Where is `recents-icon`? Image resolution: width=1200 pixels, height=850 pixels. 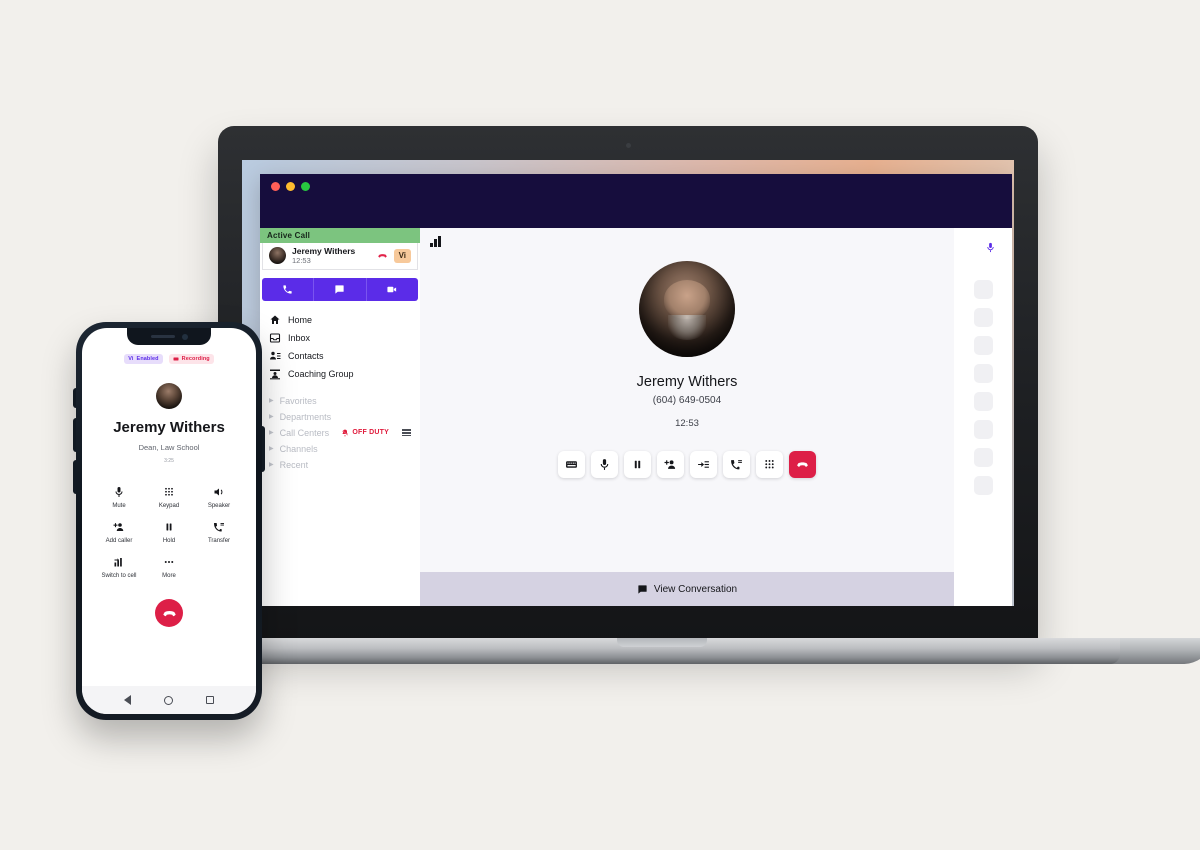 recents-icon is located at coordinates (209, 700).